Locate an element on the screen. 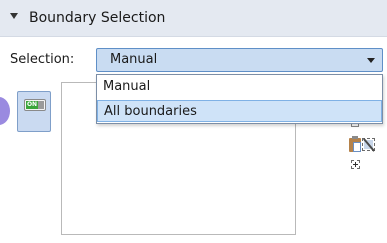  dropdown-arrow-icon is located at coordinates (371, 60).